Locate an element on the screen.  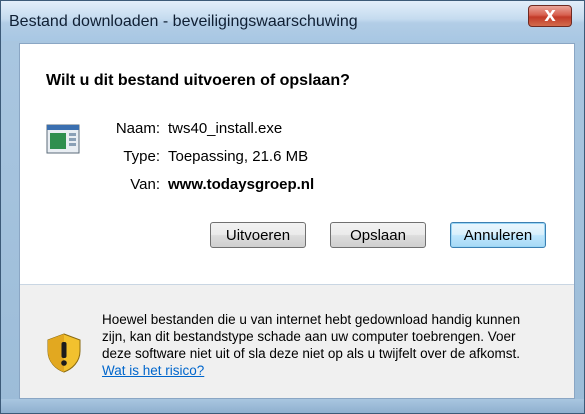
file-name-value: tws40_install.exe is located at coordinates (225, 128).